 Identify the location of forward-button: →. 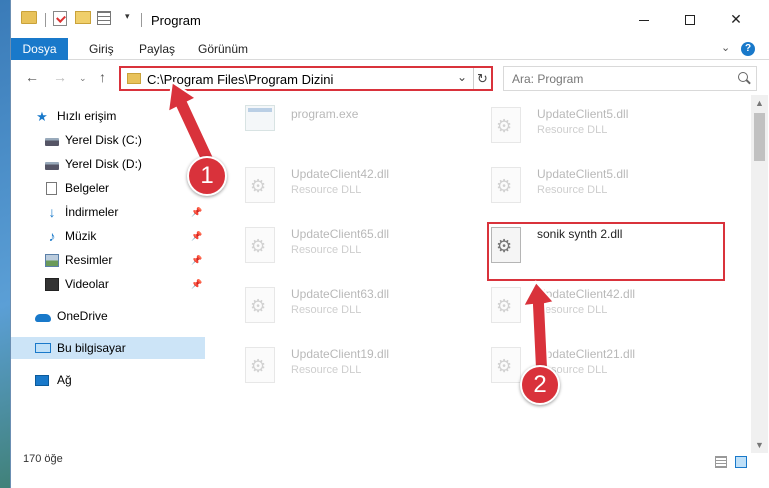
(60, 77).